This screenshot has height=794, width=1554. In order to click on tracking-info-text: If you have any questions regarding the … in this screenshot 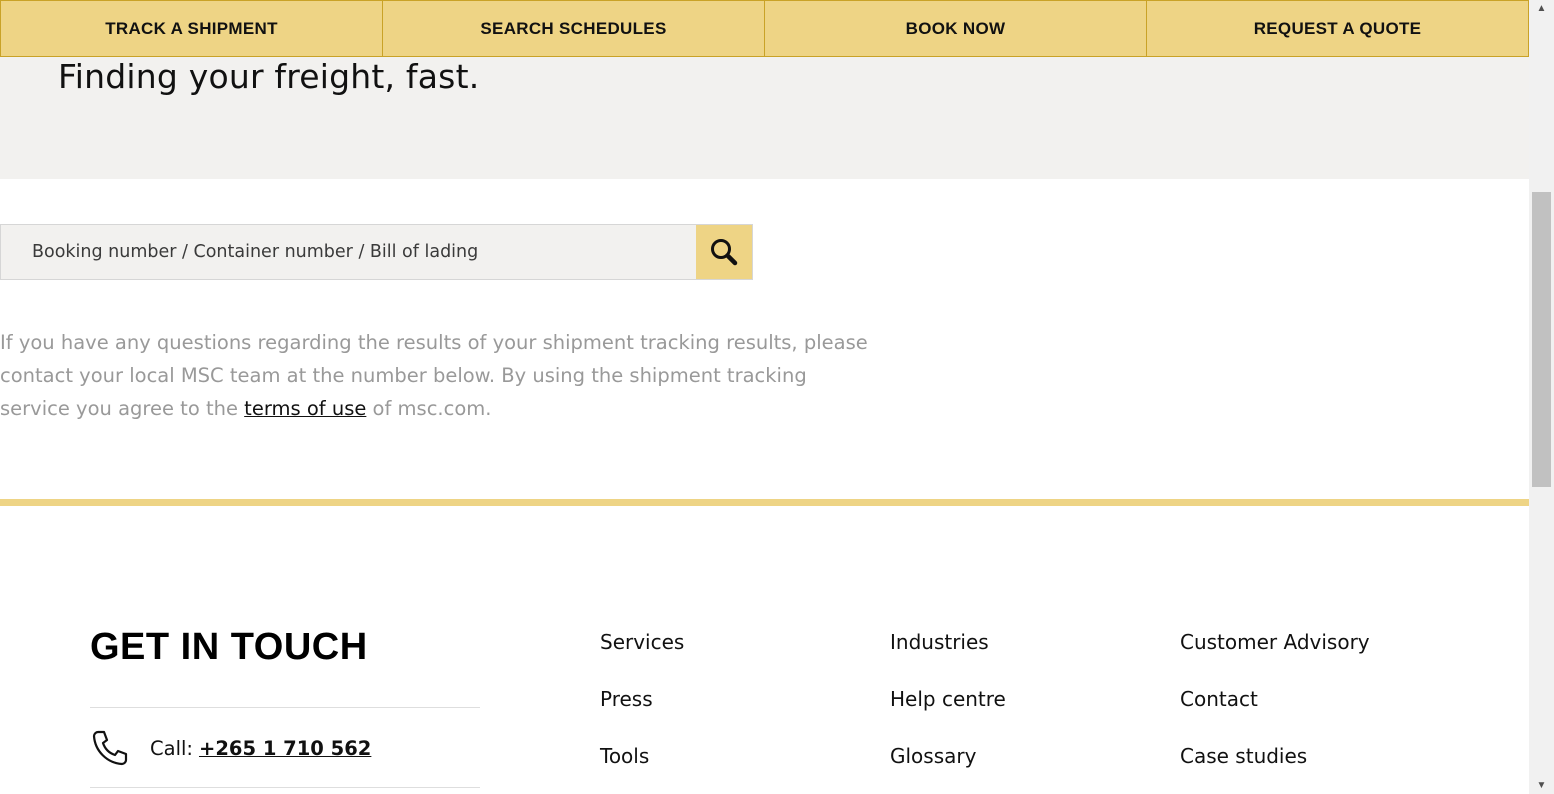, I will do `click(440, 375)`.